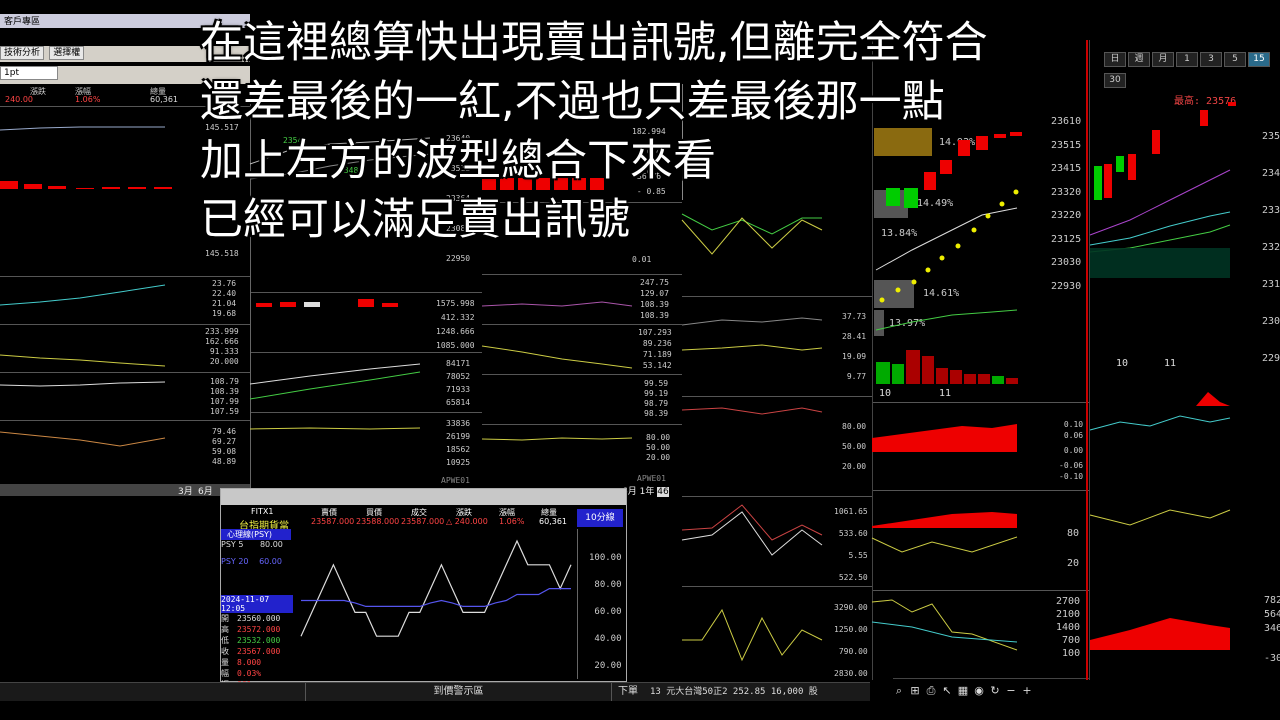 Image resolution: width=1280 pixels, height=720 pixels. I want to click on refresh-icon: ↻, so click(995, 690).